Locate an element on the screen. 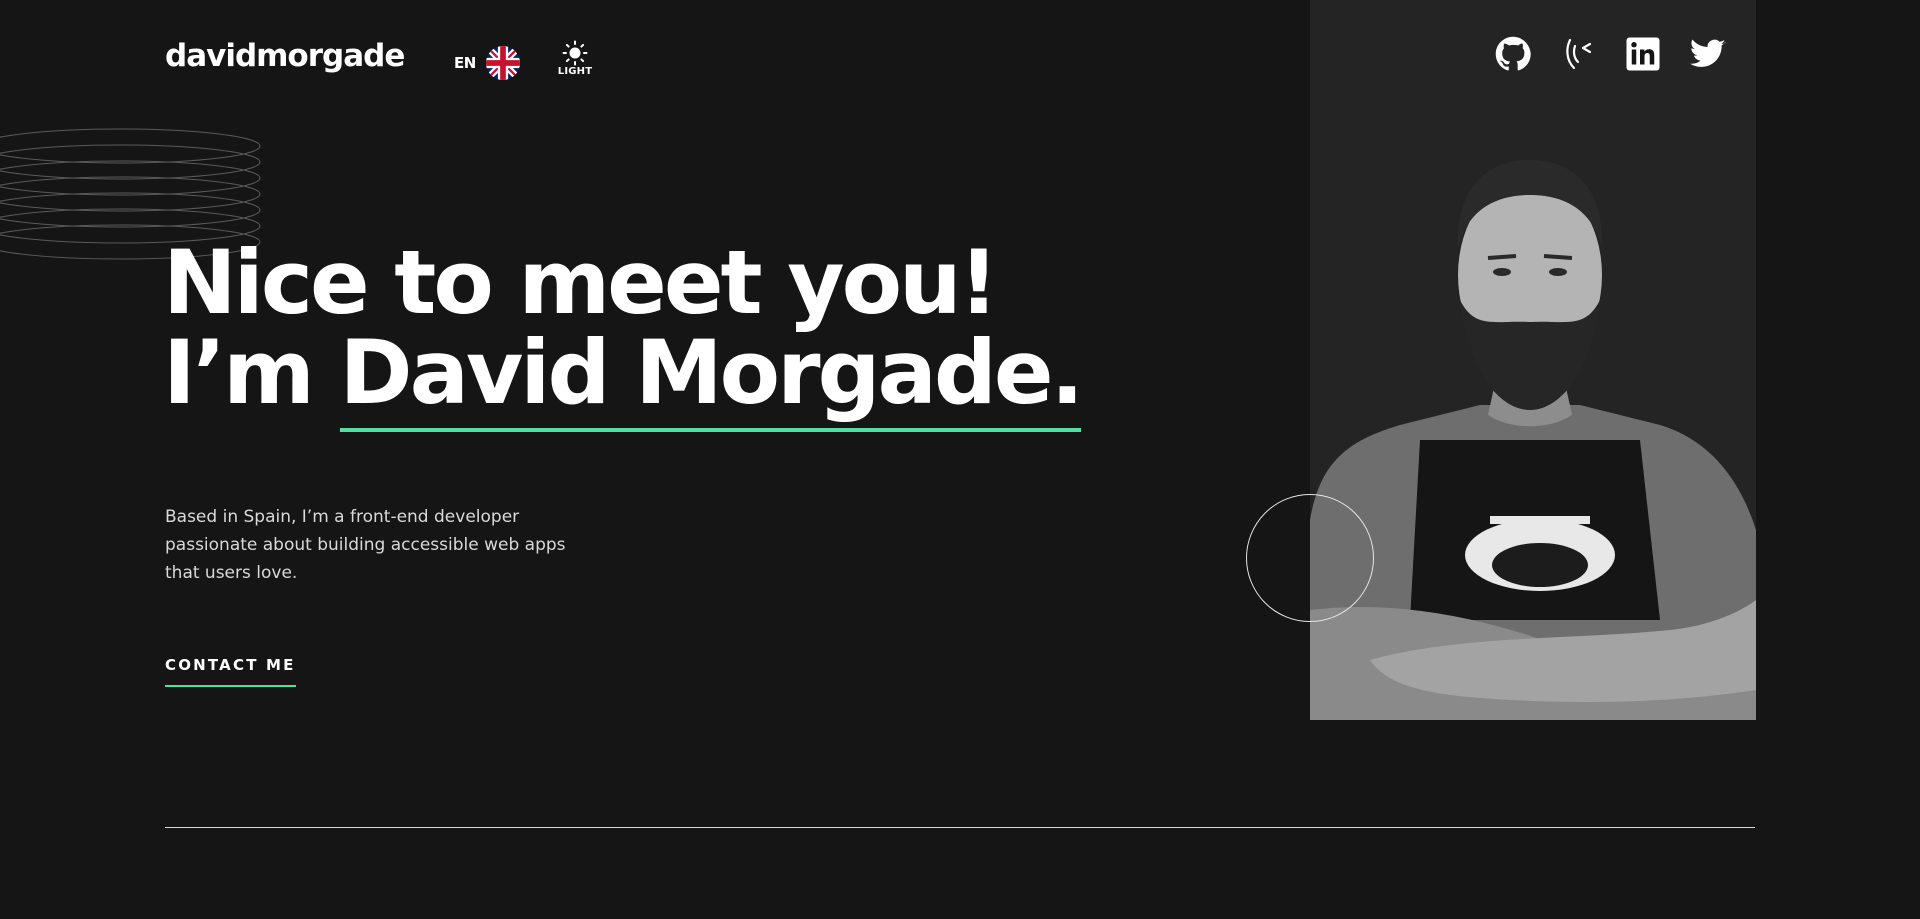 Image resolution: width=1920 pixels, height=919 pixels. decorative-circle is located at coordinates (1310, 558).